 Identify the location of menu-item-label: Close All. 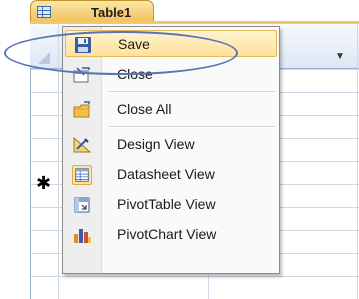
(144, 109).